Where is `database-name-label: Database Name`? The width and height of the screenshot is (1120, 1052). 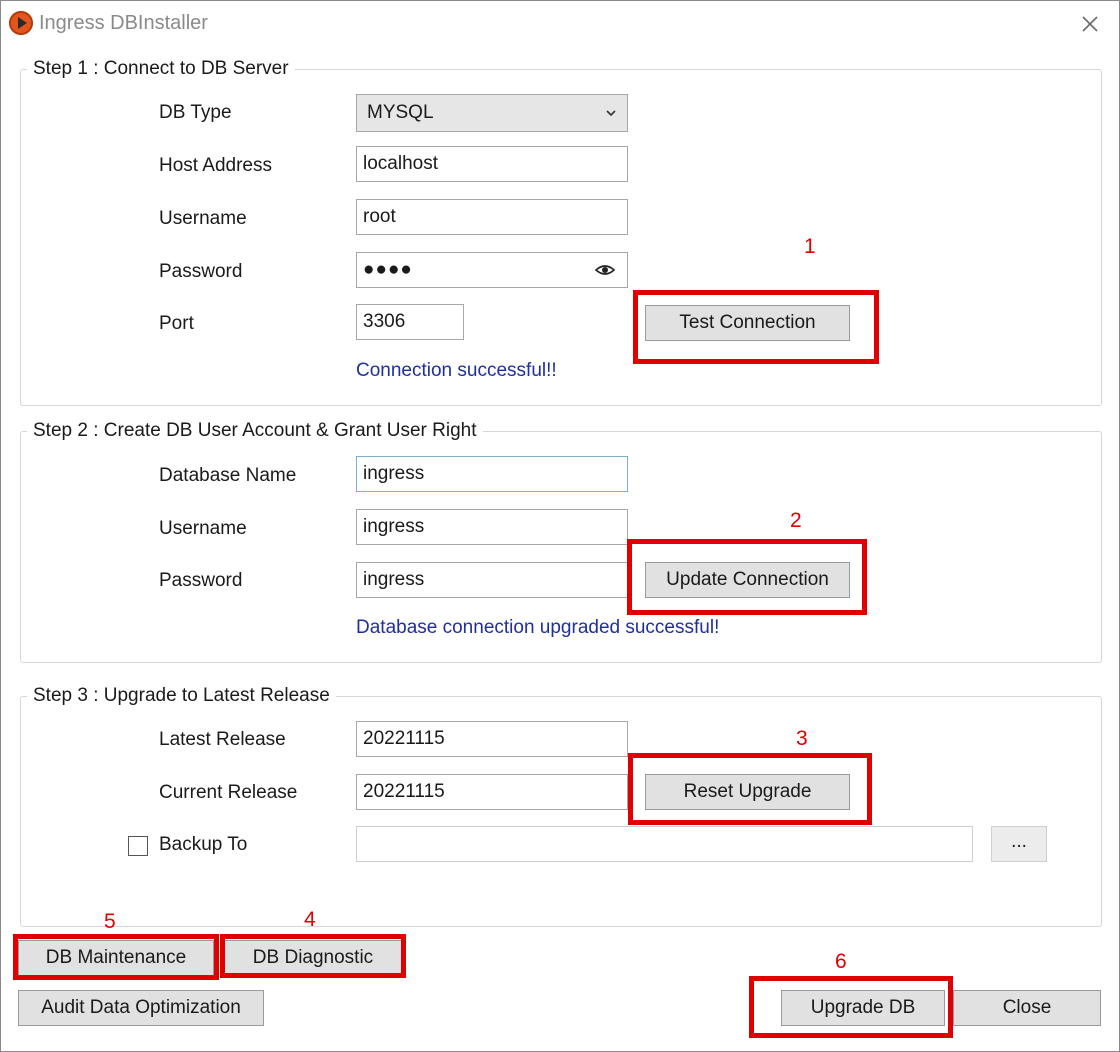
database-name-label: Database Name is located at coordinates (228, 475).